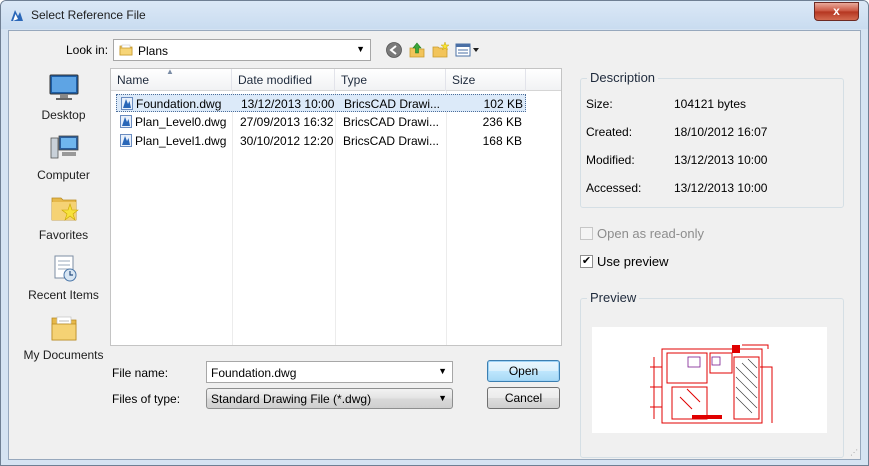 This screenshot has width=869, height=466. What do you see at coordinates (254, 373) in the screenshot?
I see `file-name-value: Foundation.dwg` at bounding box center [254, 373].